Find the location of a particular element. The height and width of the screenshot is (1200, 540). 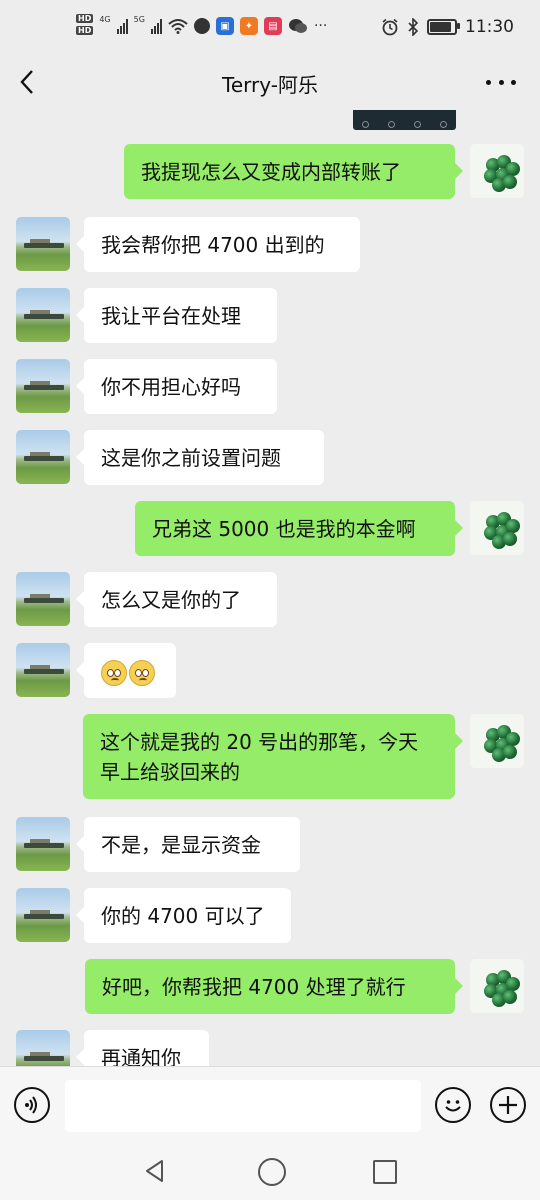

network-4g-label: 4G is located at coordinates (105, 19).